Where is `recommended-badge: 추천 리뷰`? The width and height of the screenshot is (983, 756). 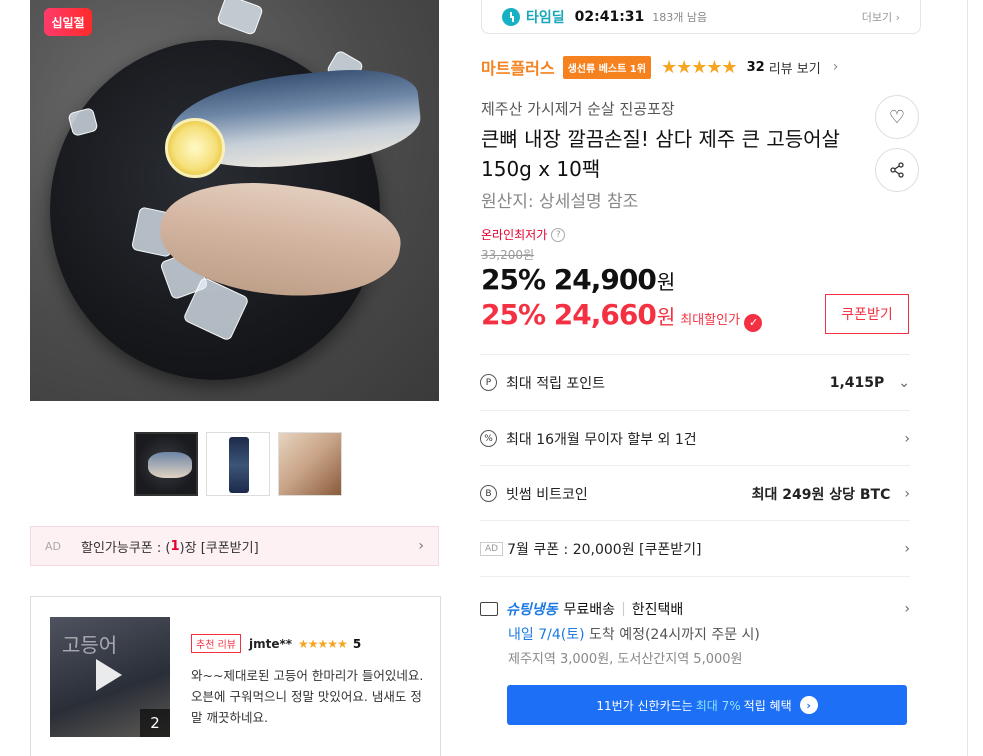 recommended-badge: 추천 리뷰 is located at coordinates (216, 643).